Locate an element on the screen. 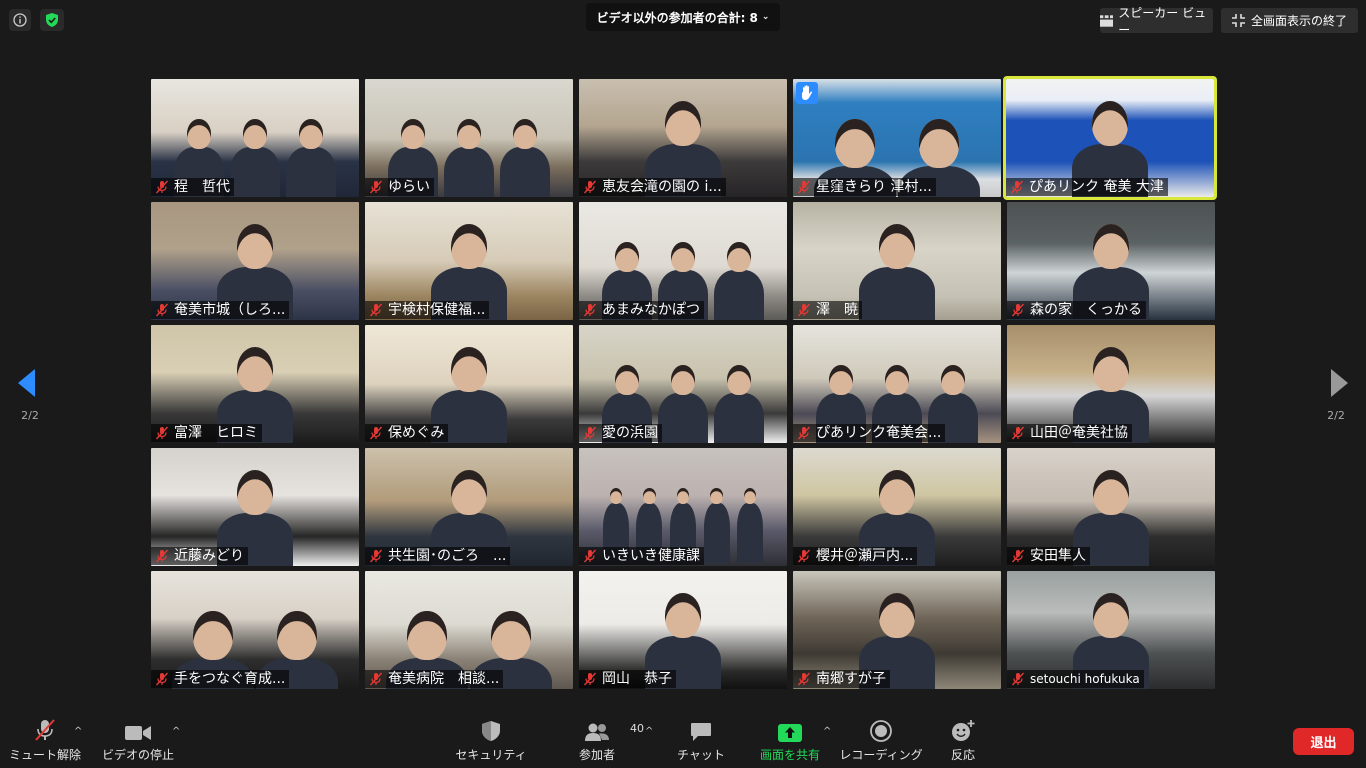  participants-options-caret: ^ is located at coordinates (649, 731).